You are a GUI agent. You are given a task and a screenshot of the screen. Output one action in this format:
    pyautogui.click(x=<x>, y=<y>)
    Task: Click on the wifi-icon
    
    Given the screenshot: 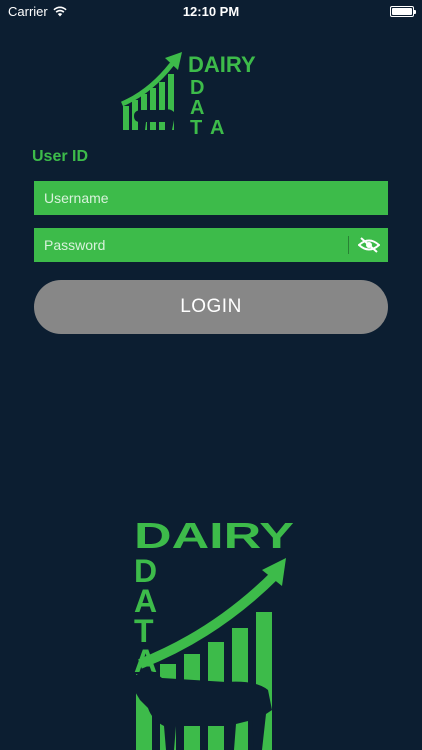 What is the action you would take?
    pyautogui.click(x=60, y=10)
    